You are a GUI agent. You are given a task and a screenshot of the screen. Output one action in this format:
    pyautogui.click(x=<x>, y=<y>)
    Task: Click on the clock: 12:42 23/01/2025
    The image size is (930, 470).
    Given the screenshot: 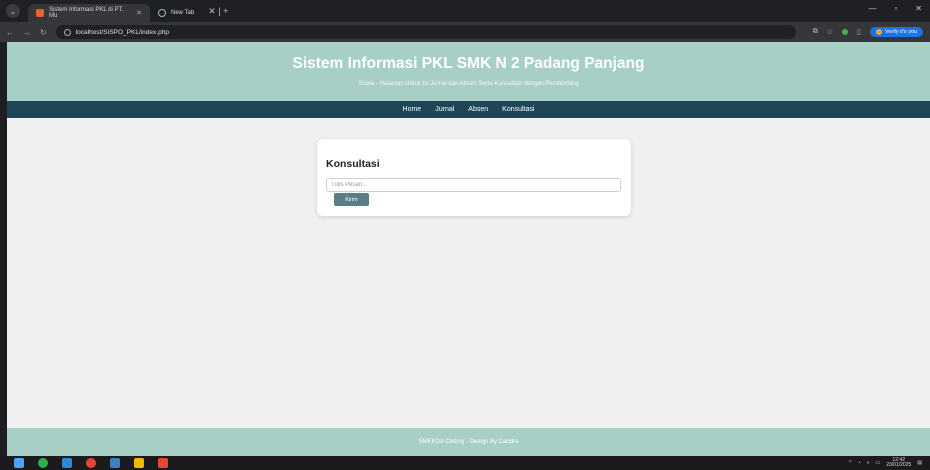 What is the action you would take?
    pyautogui.click(x=898, y=463)
    